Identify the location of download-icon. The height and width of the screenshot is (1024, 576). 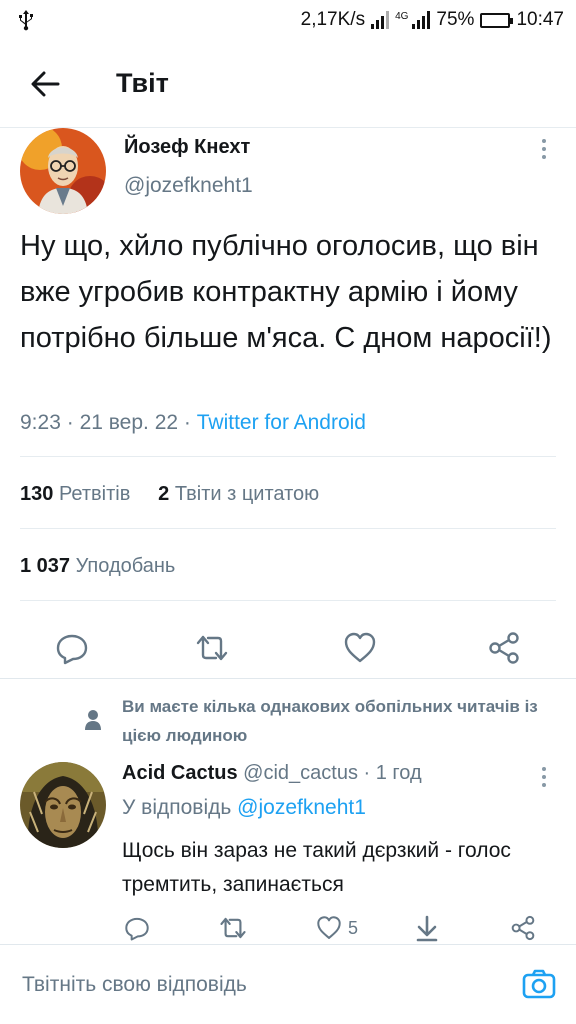
(427, 928).